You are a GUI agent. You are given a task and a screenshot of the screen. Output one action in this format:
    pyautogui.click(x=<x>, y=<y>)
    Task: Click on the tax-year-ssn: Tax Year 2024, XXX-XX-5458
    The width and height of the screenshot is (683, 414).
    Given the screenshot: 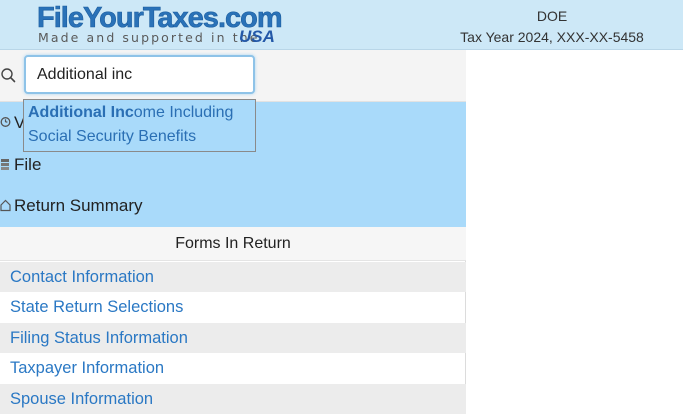 What is the action you would take?
    pyautogui.click(x=552, y=37)
    